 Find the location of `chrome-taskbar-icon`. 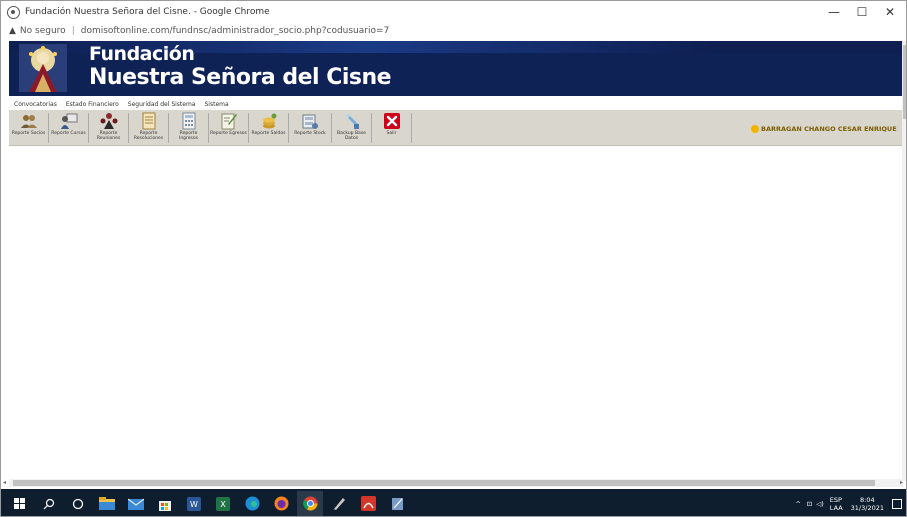

chrome-taskbar-icon is located at coordinates (310, 503).